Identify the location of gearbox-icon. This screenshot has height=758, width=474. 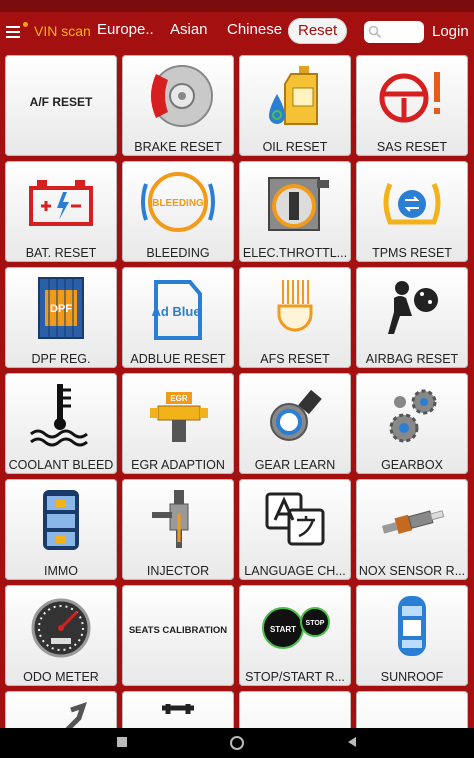
(413, 416).